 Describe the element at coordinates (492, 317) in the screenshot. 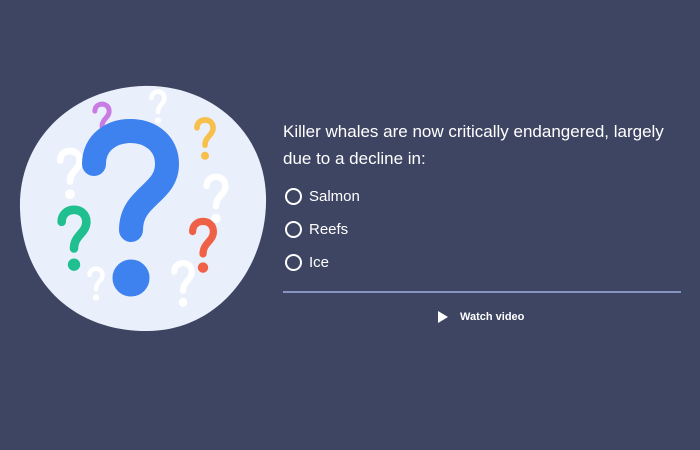

I see `watch-video-label: Watch video` at that location.